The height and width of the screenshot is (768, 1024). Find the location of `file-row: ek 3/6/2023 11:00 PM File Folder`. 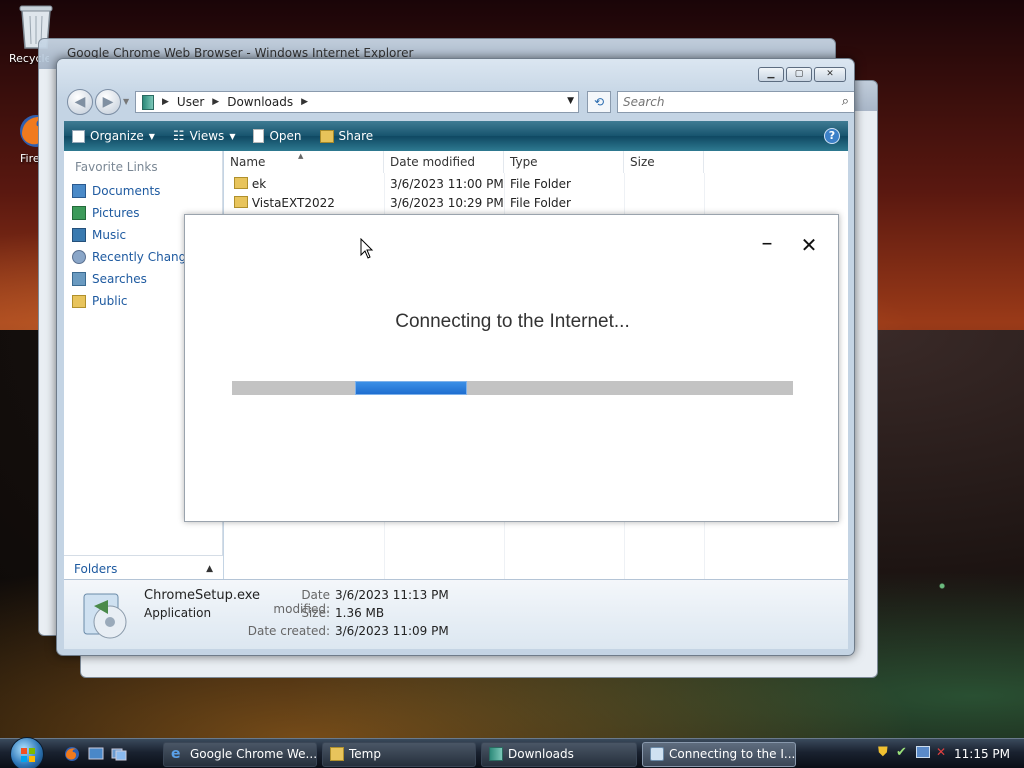

file-row: ek 3/6/2023 11:00 PM File Folder is located at coordinates (464, 184).